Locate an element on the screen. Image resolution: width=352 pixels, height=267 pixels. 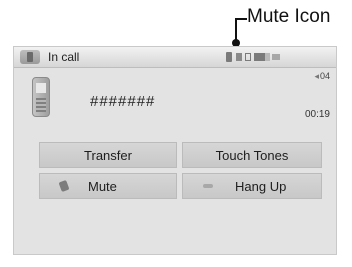
transfer-button: Transfer is located at coordinates (108, 155).